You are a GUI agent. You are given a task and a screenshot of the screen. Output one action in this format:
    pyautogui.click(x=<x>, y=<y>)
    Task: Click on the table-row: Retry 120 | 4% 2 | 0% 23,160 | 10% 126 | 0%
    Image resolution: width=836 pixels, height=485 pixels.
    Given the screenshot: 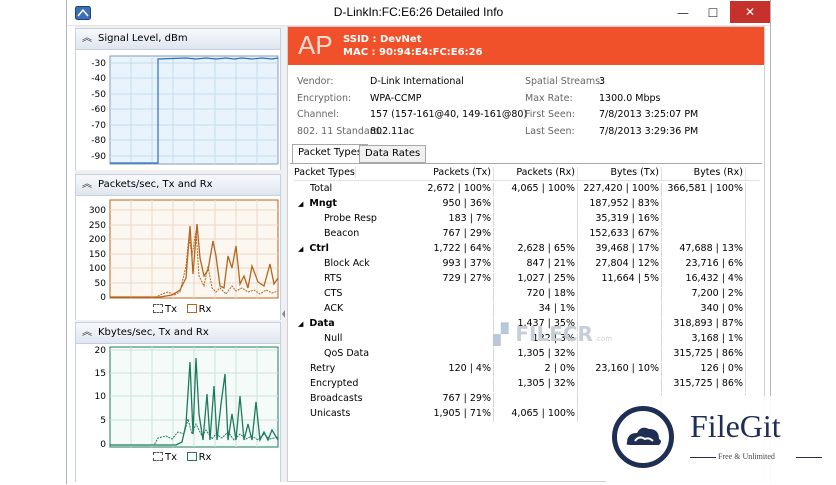 What is the action you would take?
    pyautogui.click(x=527, y=369)
    